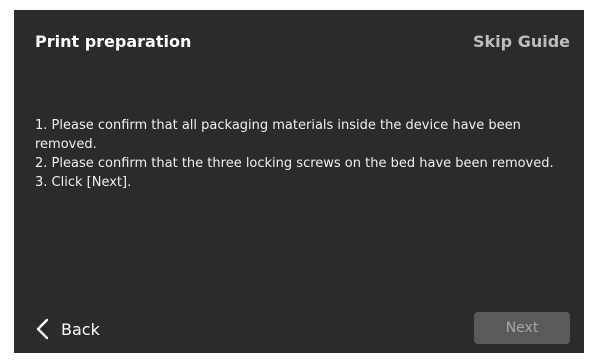 The image size is (594, 363). I want to click on back-label: Back, so click(80, 329).